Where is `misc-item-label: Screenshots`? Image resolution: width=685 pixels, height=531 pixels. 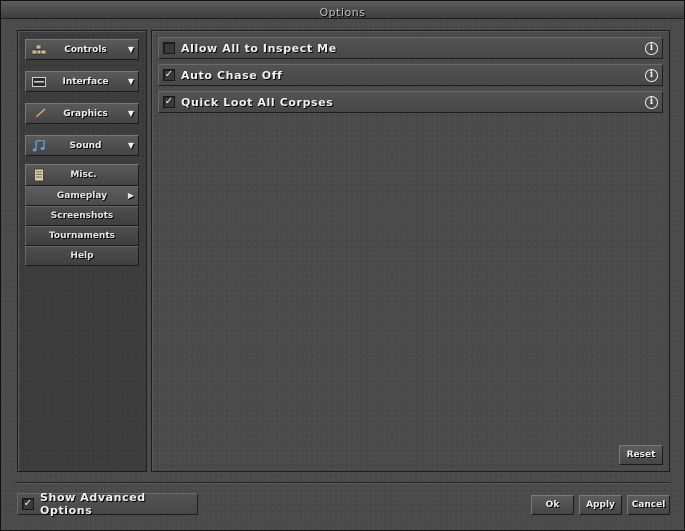
misc-item-label: Screenshots is located at coordinates (82, 216).